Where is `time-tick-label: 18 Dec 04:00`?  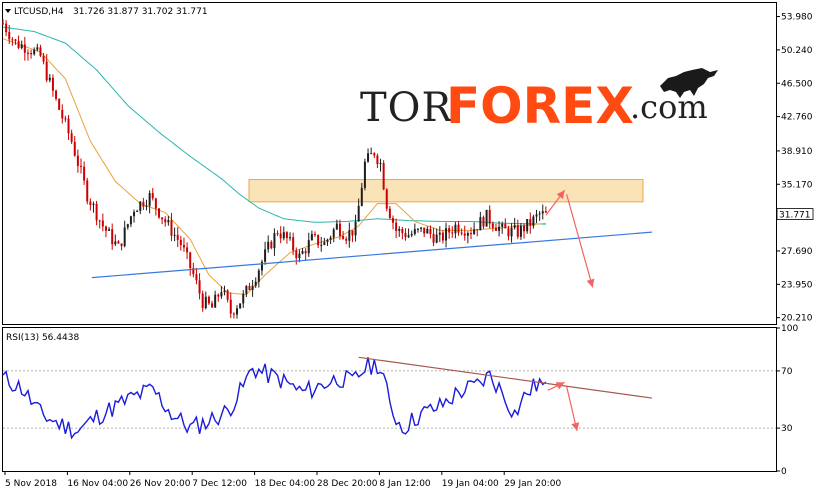
time-tick-label: 18 Dec 04:00 is located at coordinates (285, 484).